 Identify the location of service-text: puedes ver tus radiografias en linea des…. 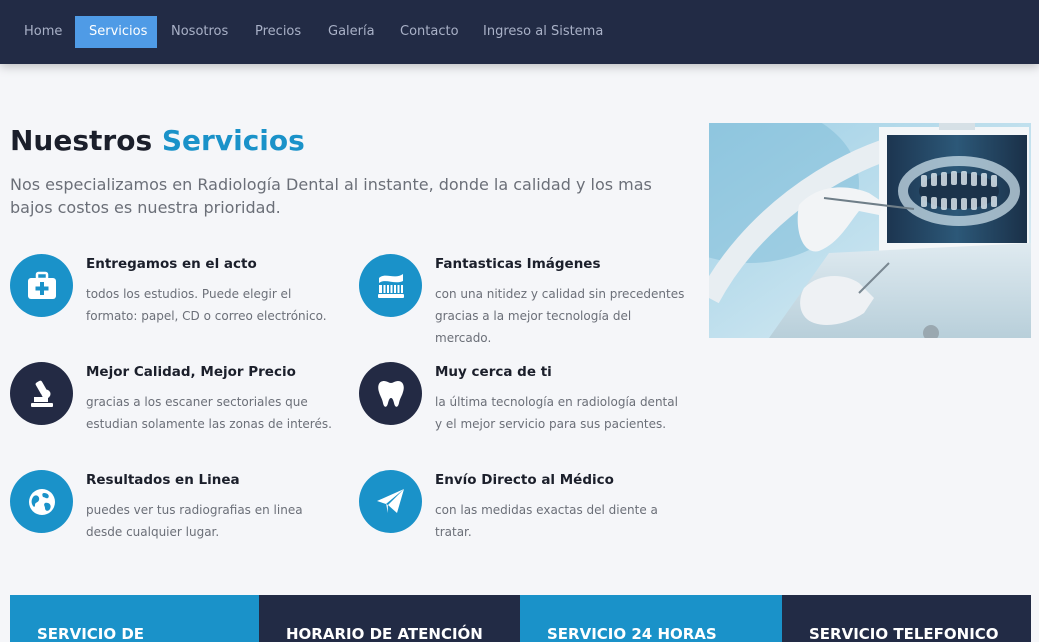
(194, 521).